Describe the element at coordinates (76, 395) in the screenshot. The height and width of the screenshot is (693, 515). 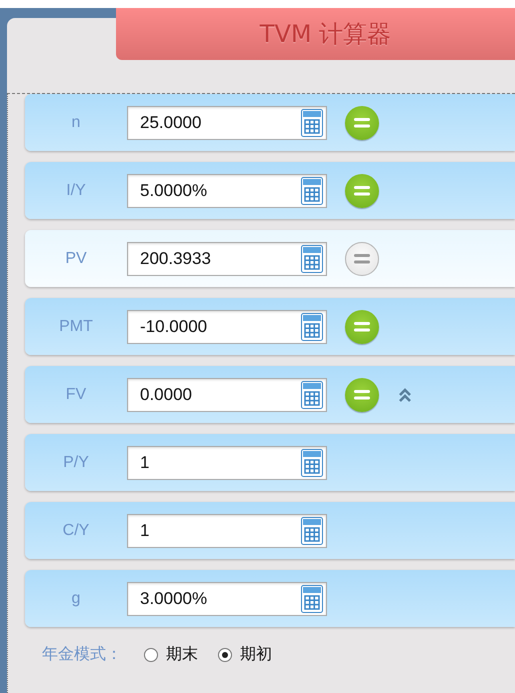
I see `row-label: FV` at that location.